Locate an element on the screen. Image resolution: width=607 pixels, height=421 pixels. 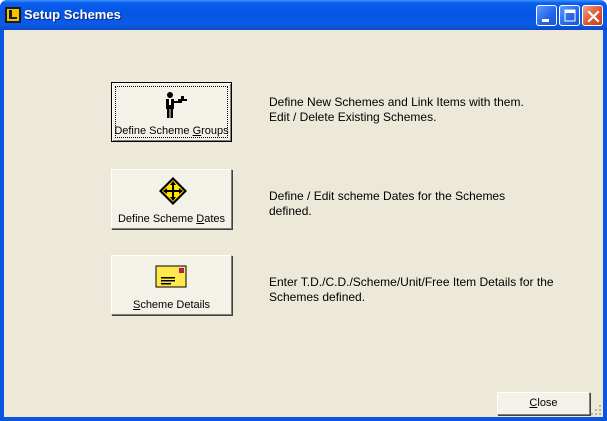
define-scheme-dates-button: Define Scheme Dates is located at coordinates (171, 199).